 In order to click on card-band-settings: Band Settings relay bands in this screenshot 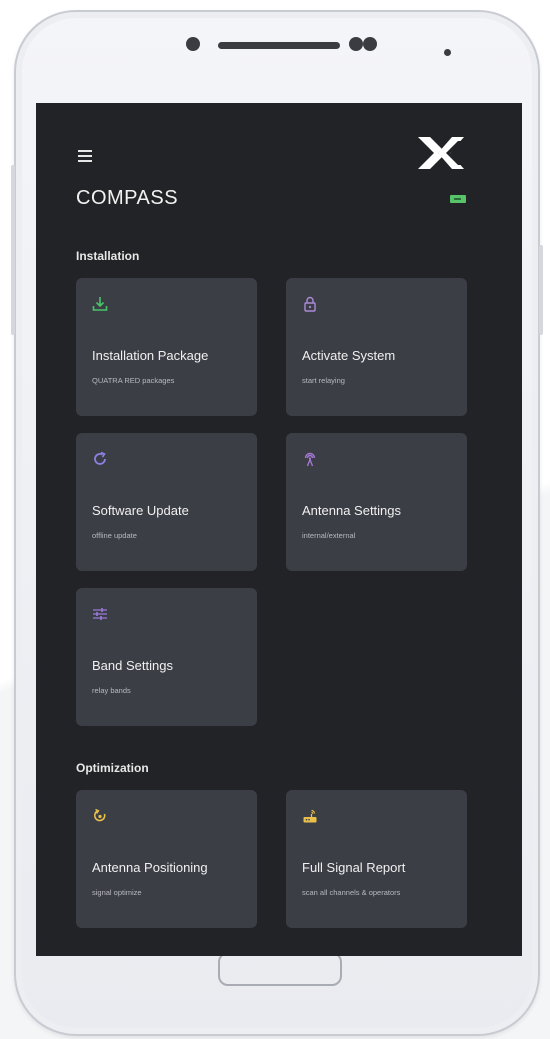, I will do `click(166, 657)`.